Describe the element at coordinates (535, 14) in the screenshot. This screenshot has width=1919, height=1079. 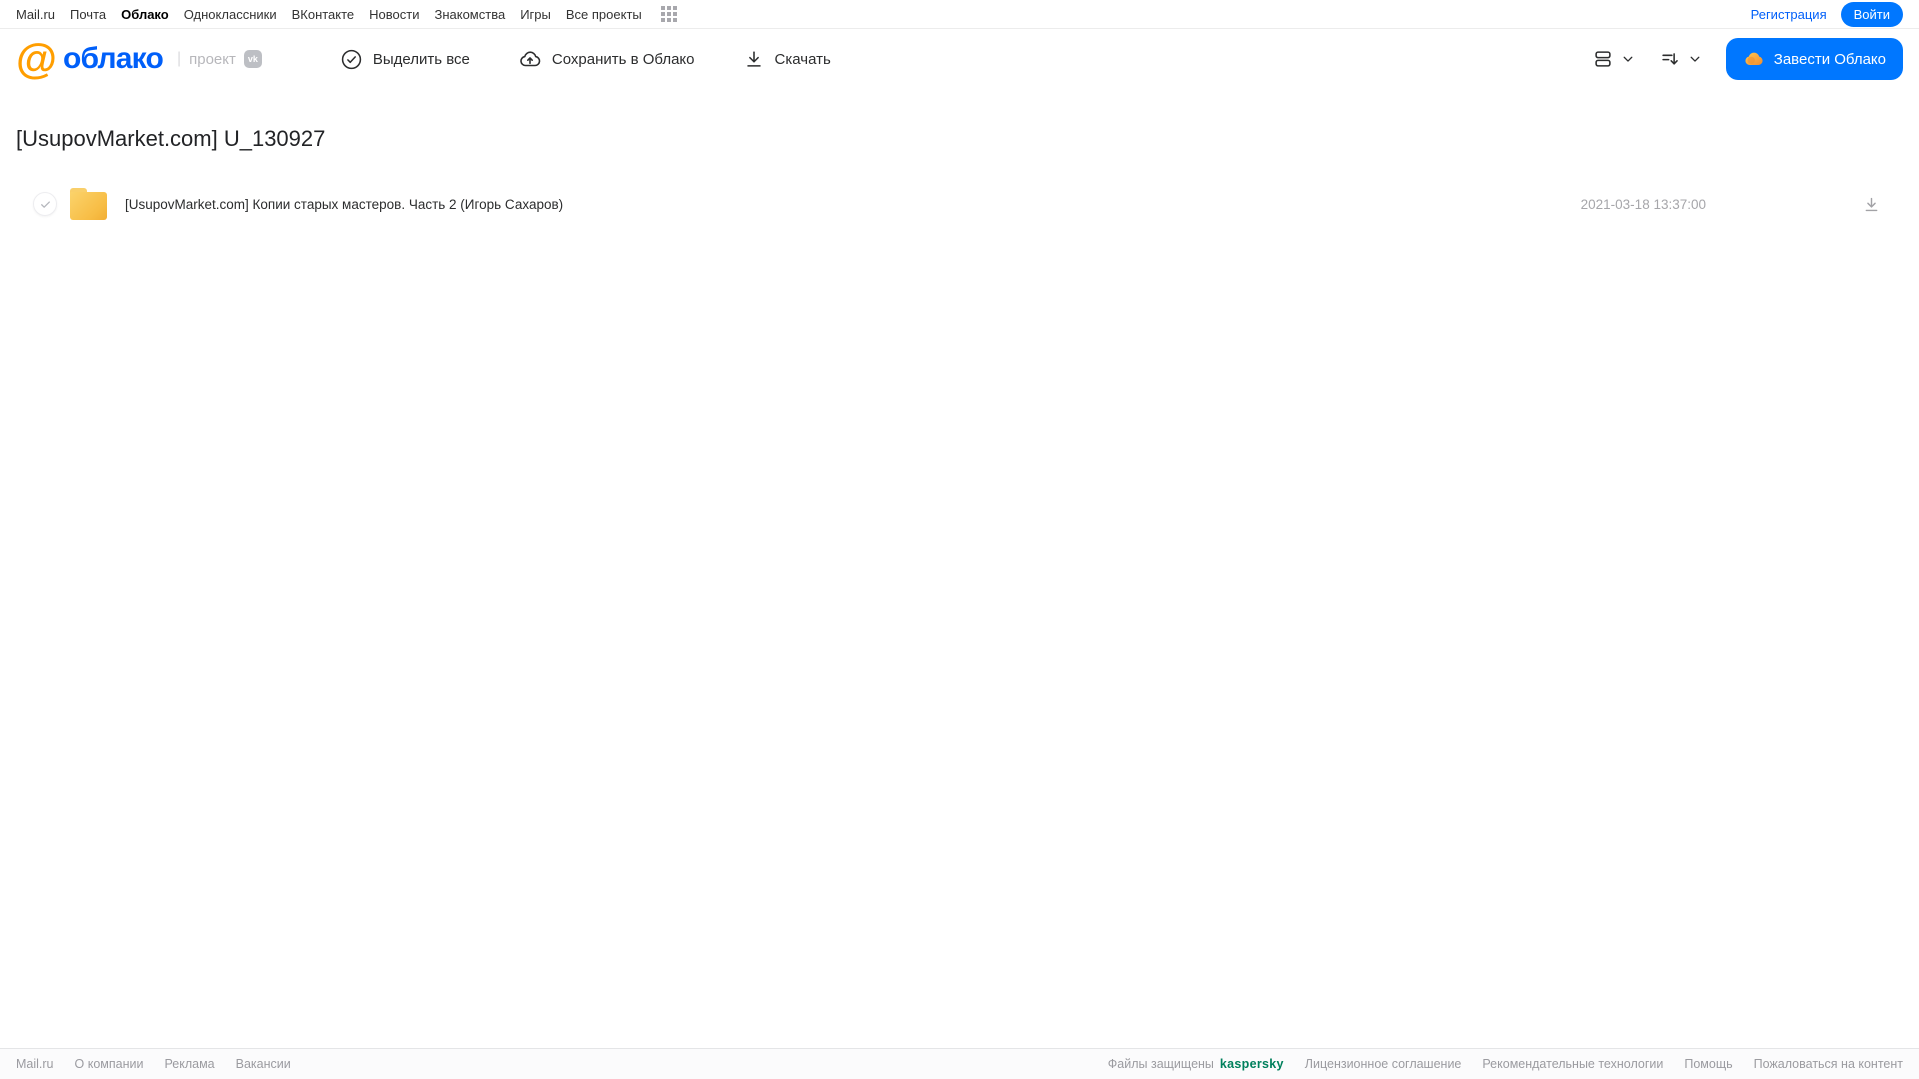
I see `topbar-link-games: Игры` at that location.